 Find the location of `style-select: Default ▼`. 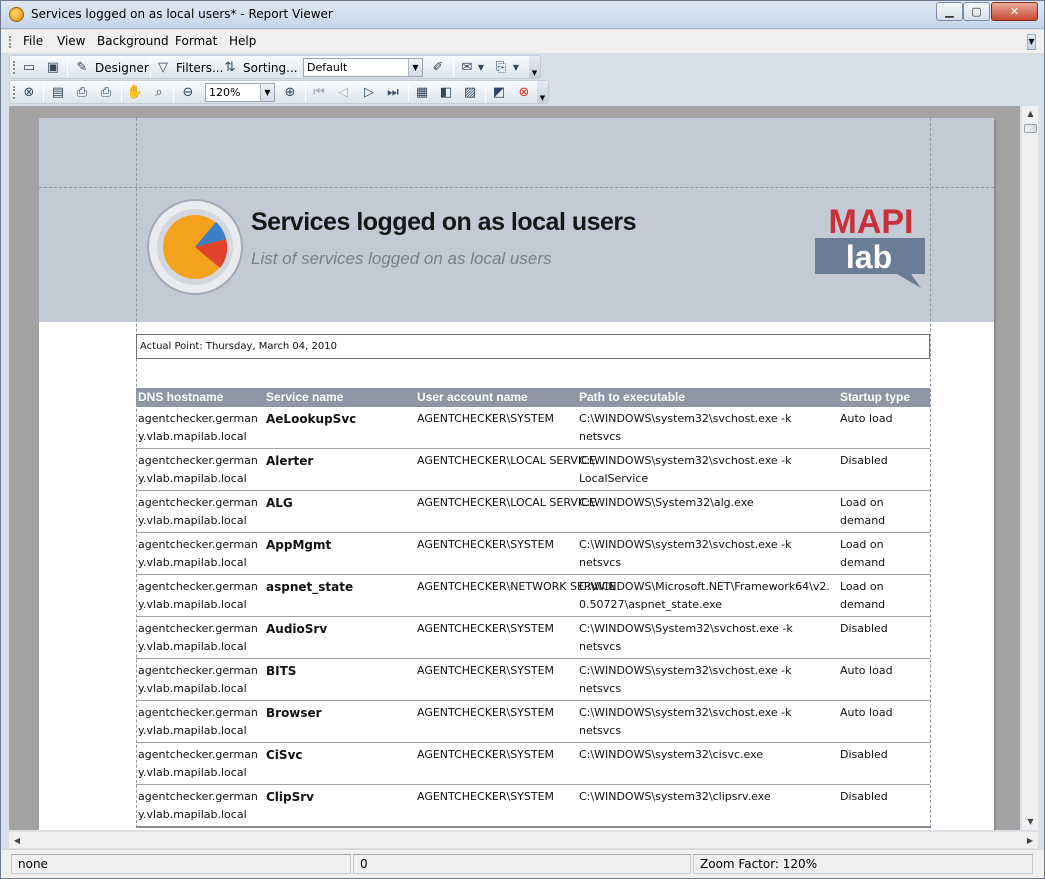

style-select: Default ▼ is located at coordinates (363, 67).